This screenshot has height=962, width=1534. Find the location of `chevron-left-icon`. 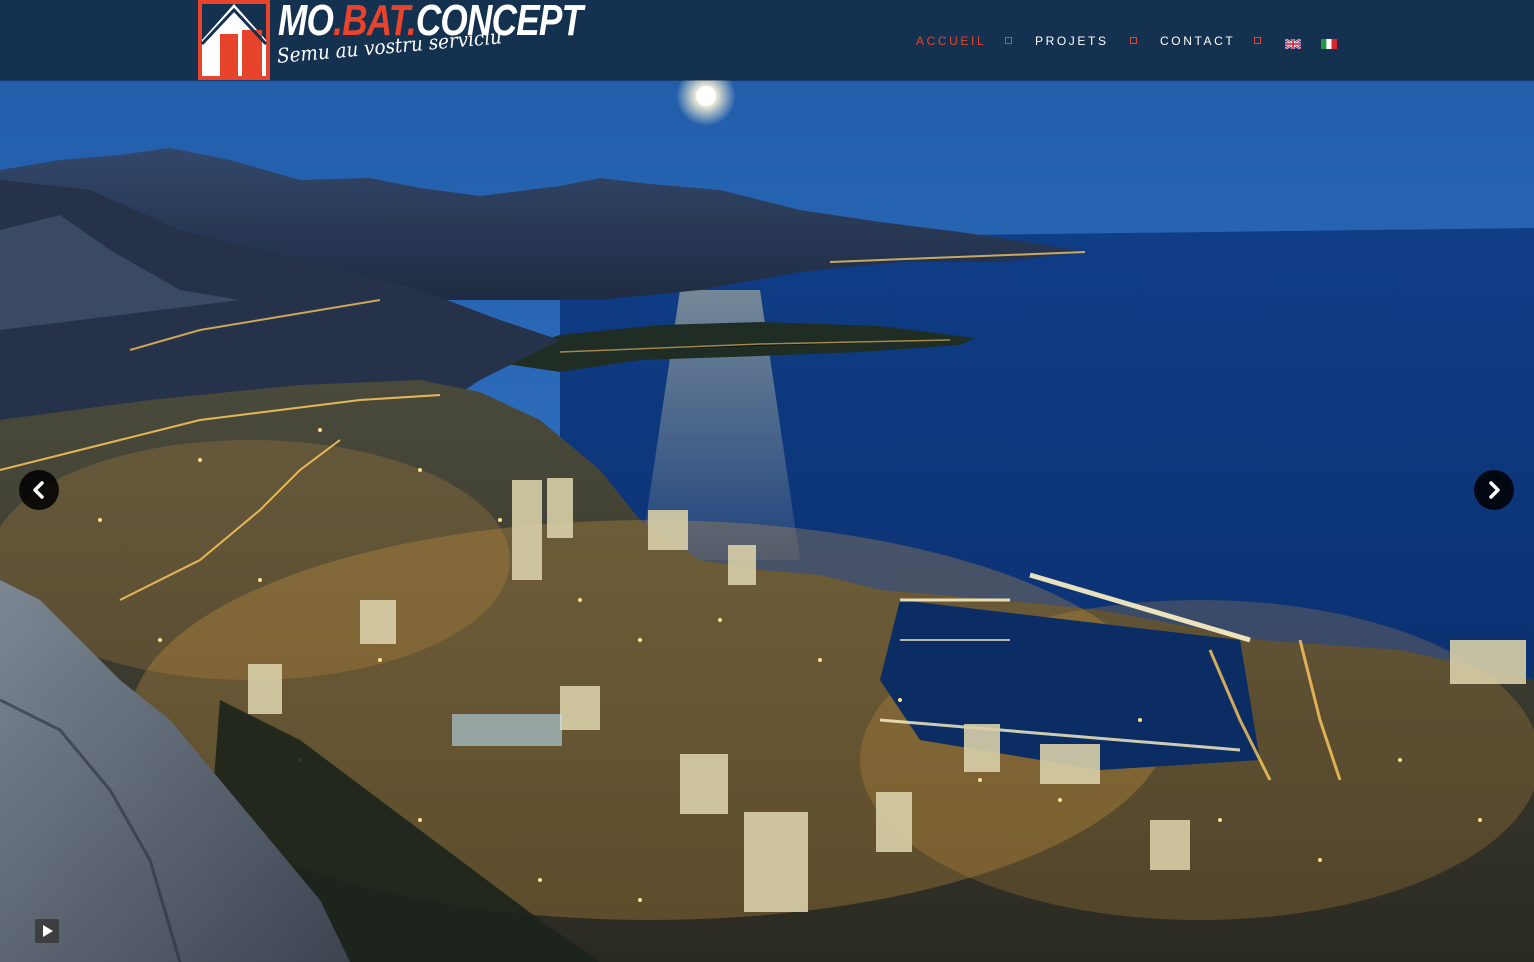

chevron-left-icon is located at coordinates (38, 490).